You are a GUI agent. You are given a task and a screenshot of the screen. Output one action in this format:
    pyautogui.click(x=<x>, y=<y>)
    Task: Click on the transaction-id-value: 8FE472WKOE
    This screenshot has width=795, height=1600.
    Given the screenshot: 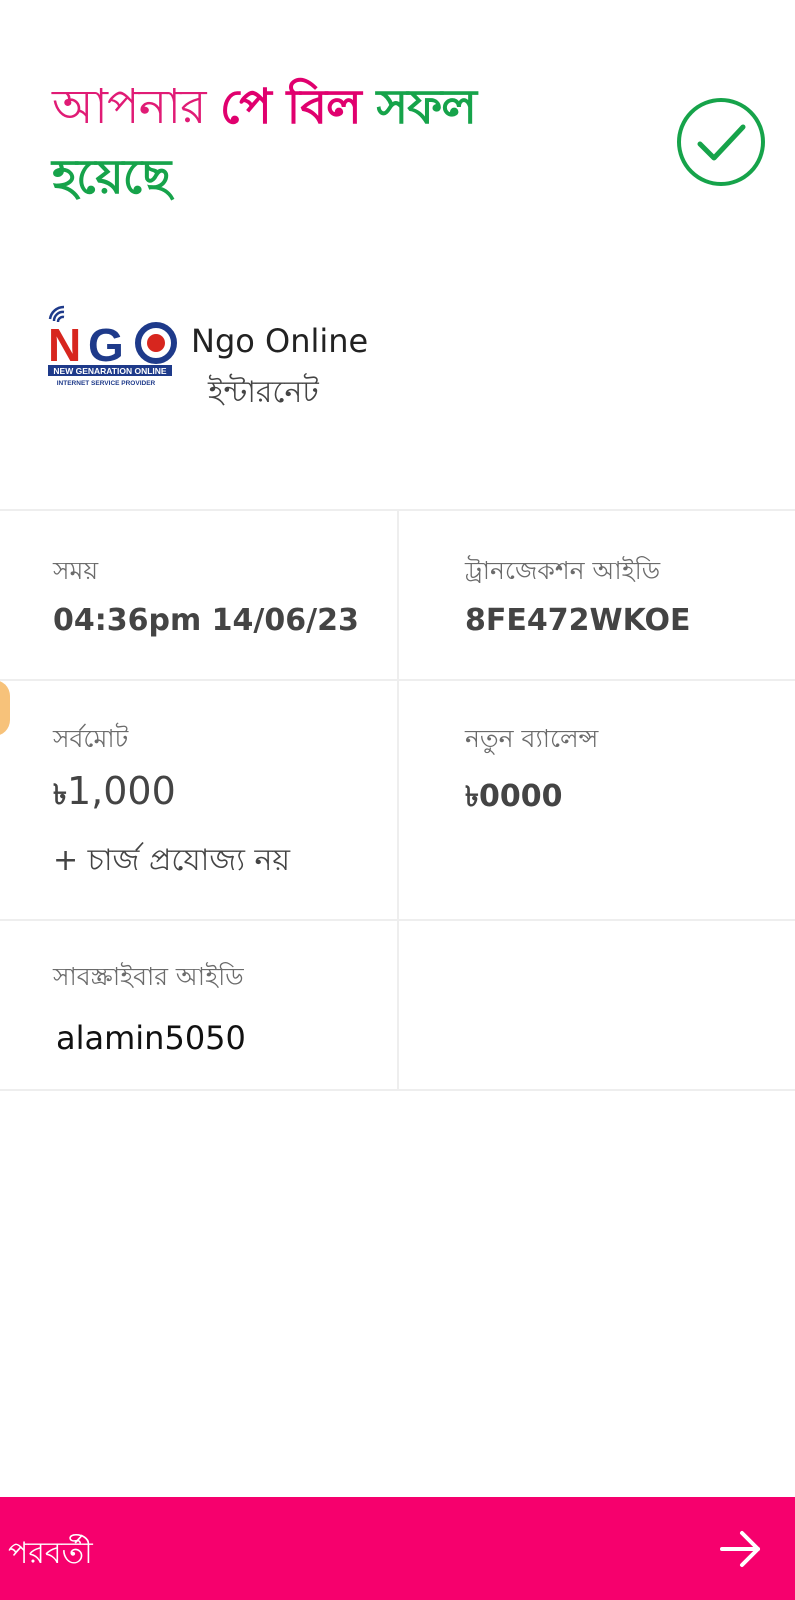 What is the action you would take?
    pyautogui.click(x=578, y=620)
    